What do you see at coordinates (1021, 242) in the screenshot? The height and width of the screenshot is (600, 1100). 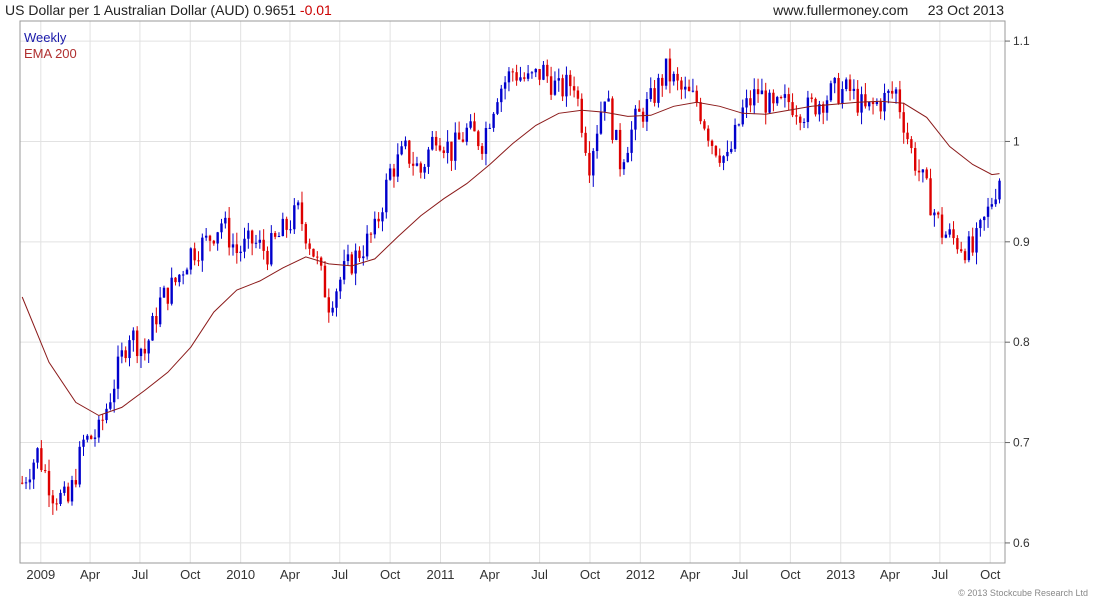 I see `y-tick-label: 0.9` at bounding box center [1021, 242].